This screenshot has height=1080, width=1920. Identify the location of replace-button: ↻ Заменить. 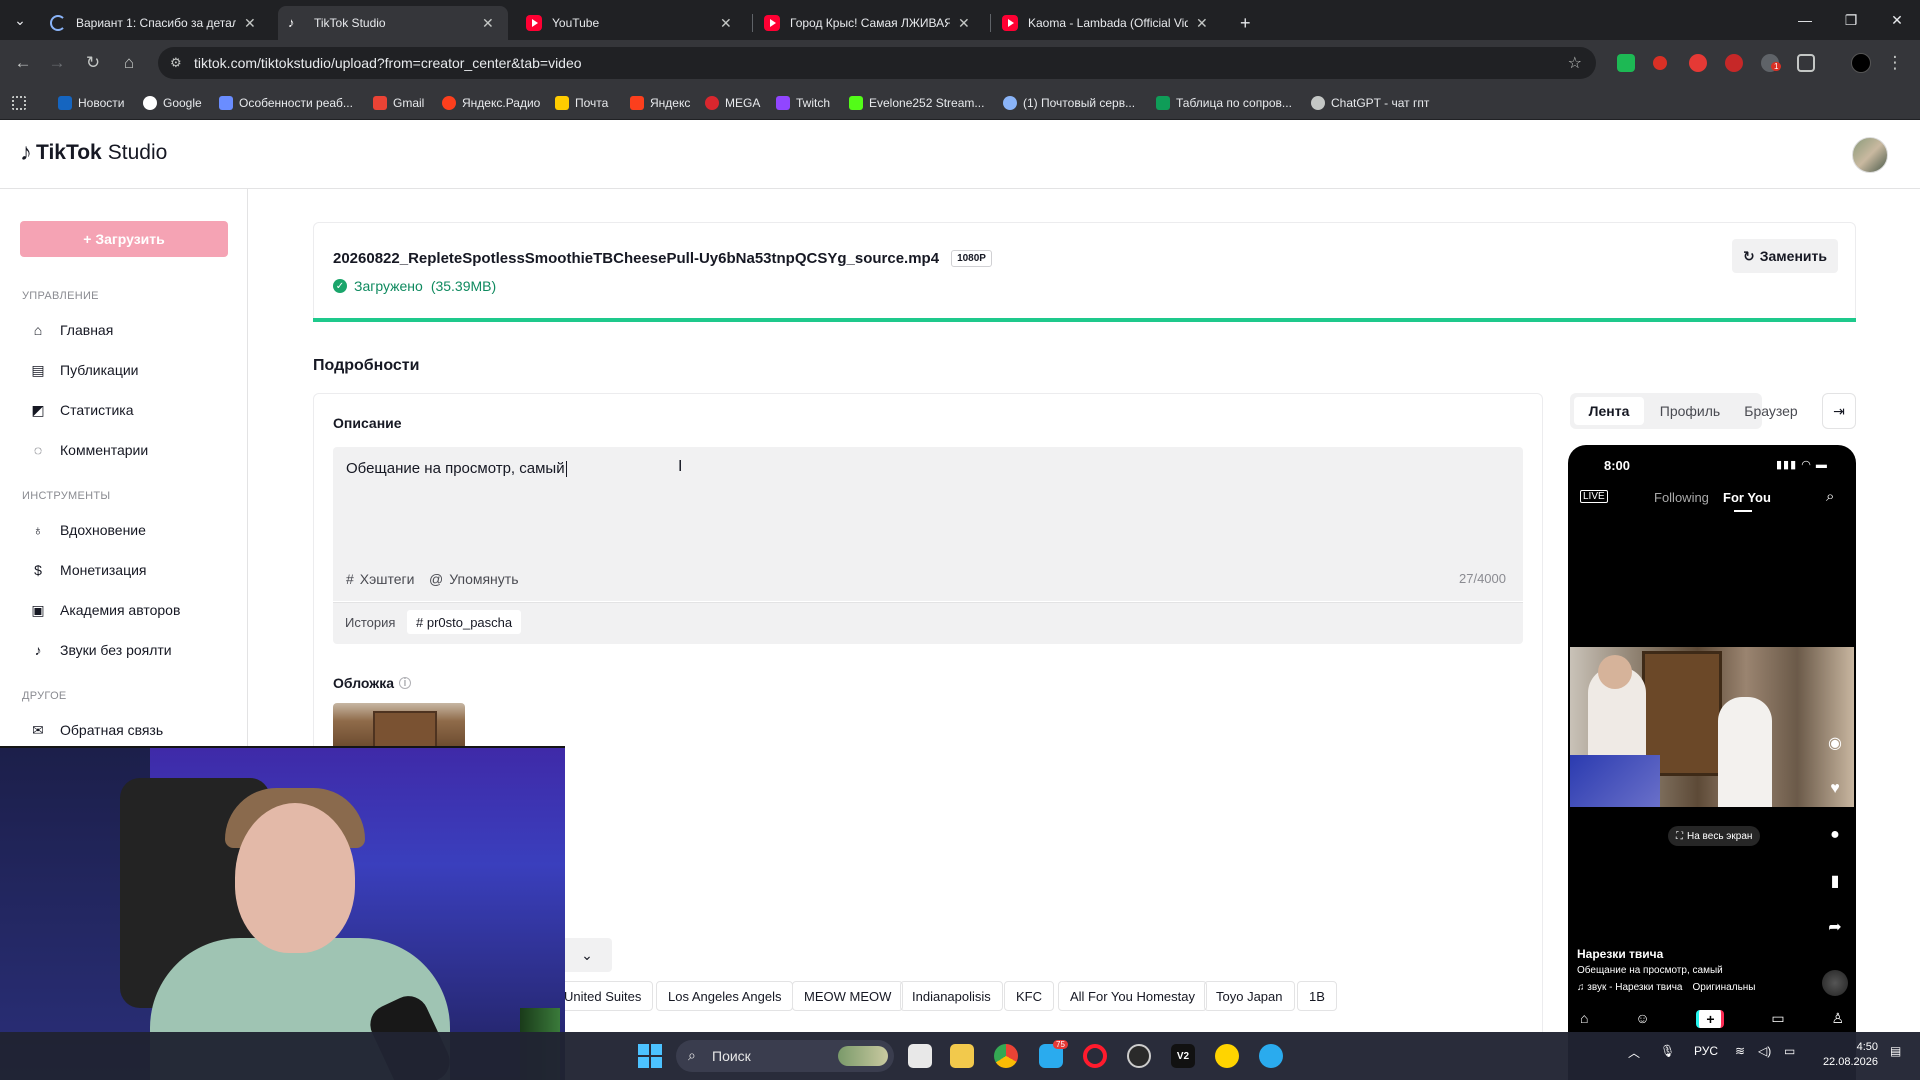
(1785, 256).